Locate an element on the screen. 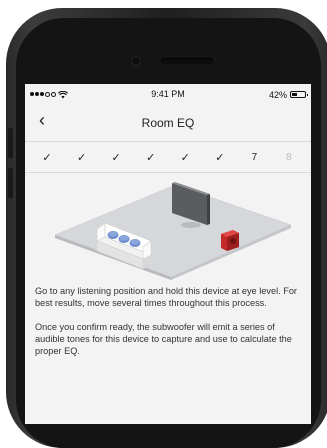 The width and height of the screenshot is (327, 448). step-3: ✓ is located at coordinates (116, 157).